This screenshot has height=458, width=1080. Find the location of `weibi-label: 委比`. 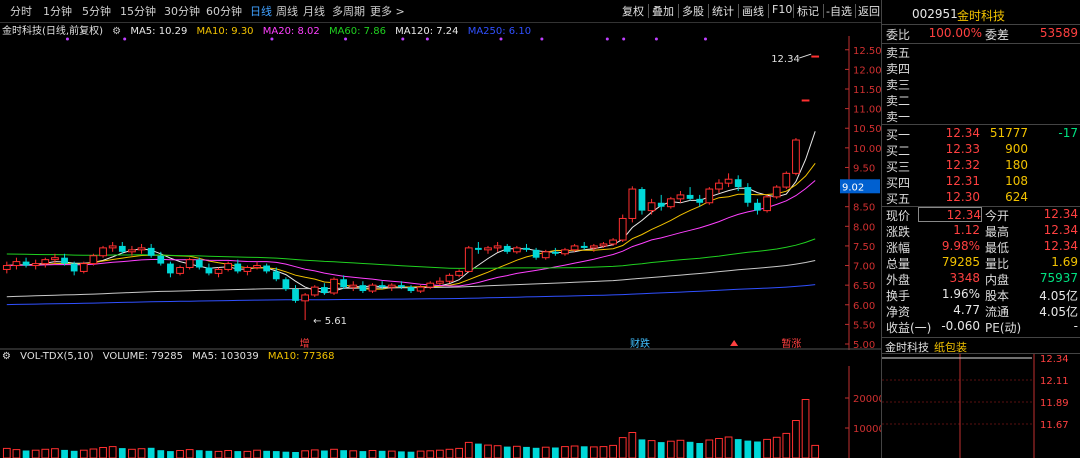

weibi-label: 委比 is located at coordinates (898, 35).